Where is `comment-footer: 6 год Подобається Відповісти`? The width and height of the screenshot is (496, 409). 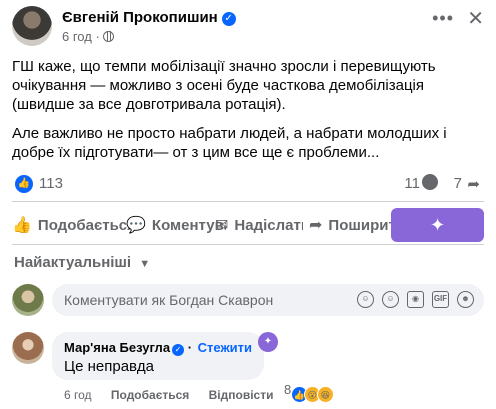 comment-footer: 6 год Подобається Відповісти is located at coordinates (168, 395).